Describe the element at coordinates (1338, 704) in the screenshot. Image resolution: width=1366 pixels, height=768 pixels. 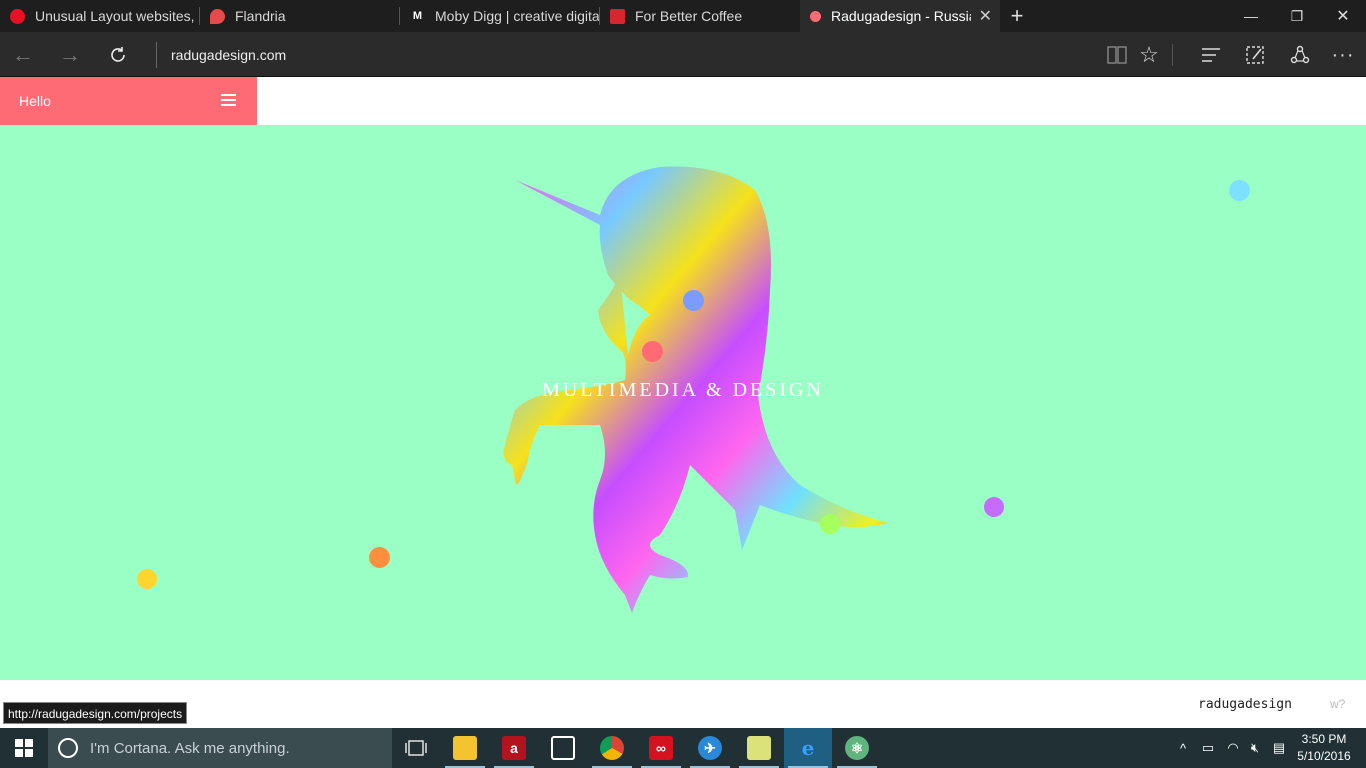
I see `brand-suffix: w?` at that location.